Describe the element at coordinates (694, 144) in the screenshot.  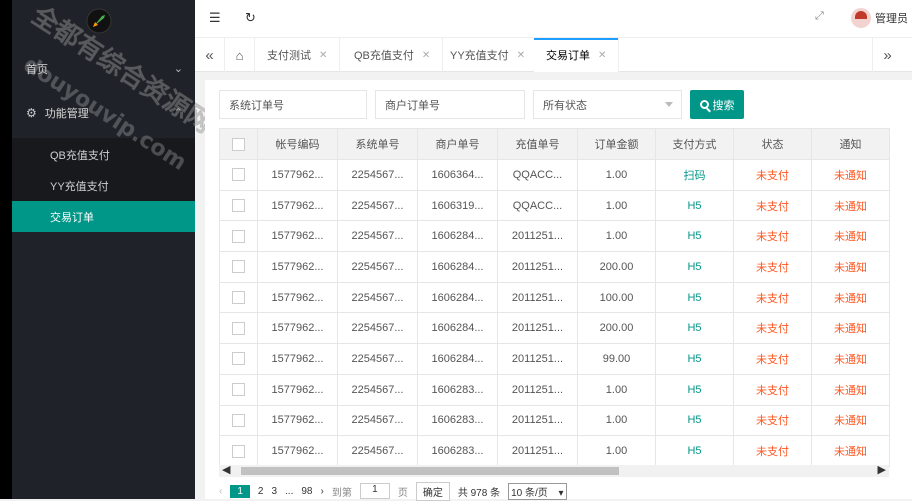
I see `column-header: 支付方式` at that location.